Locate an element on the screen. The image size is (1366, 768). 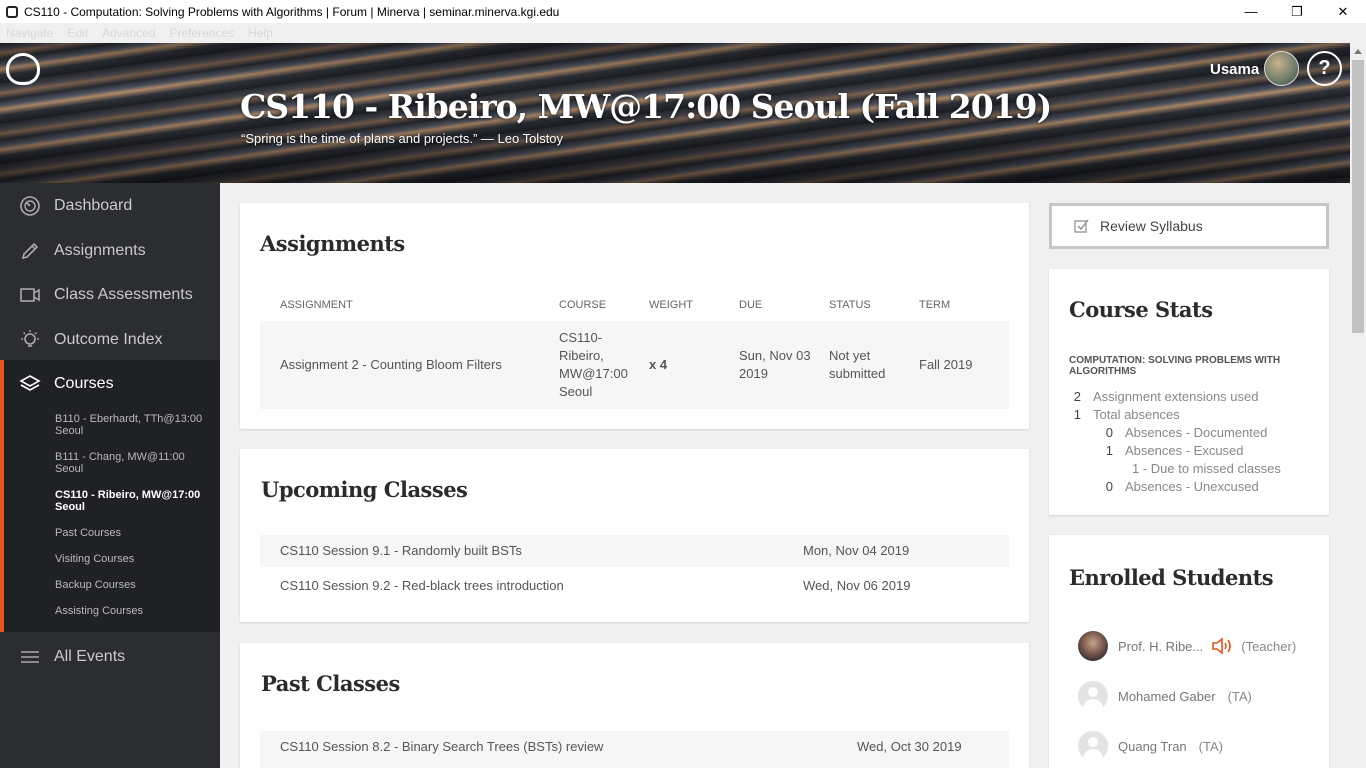
column-header-course: COURSE is located at coordinates (583, 305).